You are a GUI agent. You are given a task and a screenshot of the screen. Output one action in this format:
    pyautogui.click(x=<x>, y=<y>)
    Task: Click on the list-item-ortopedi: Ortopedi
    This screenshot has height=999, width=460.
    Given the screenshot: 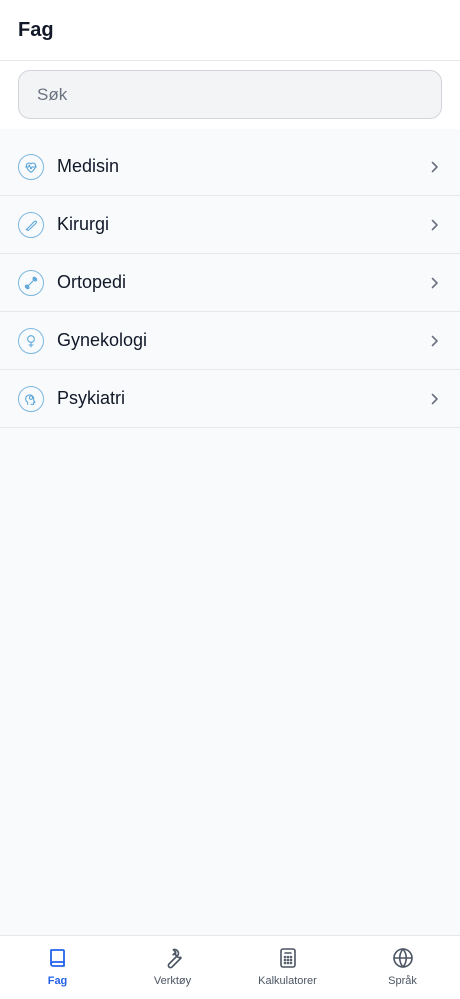 What is the action you would take?
    pyautogui.click(x=230, y=283)
    